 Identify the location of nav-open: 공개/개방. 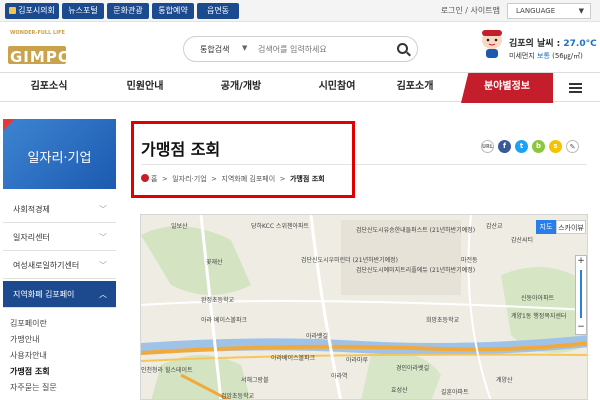
(241, 88).